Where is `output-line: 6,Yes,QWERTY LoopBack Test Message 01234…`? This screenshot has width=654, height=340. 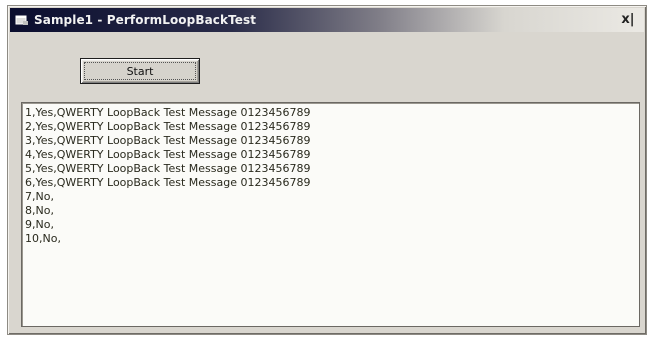 output-line: 6,Yes,QWERTY LoopBack Test Message 01234… is located at coordinates (168, 182).